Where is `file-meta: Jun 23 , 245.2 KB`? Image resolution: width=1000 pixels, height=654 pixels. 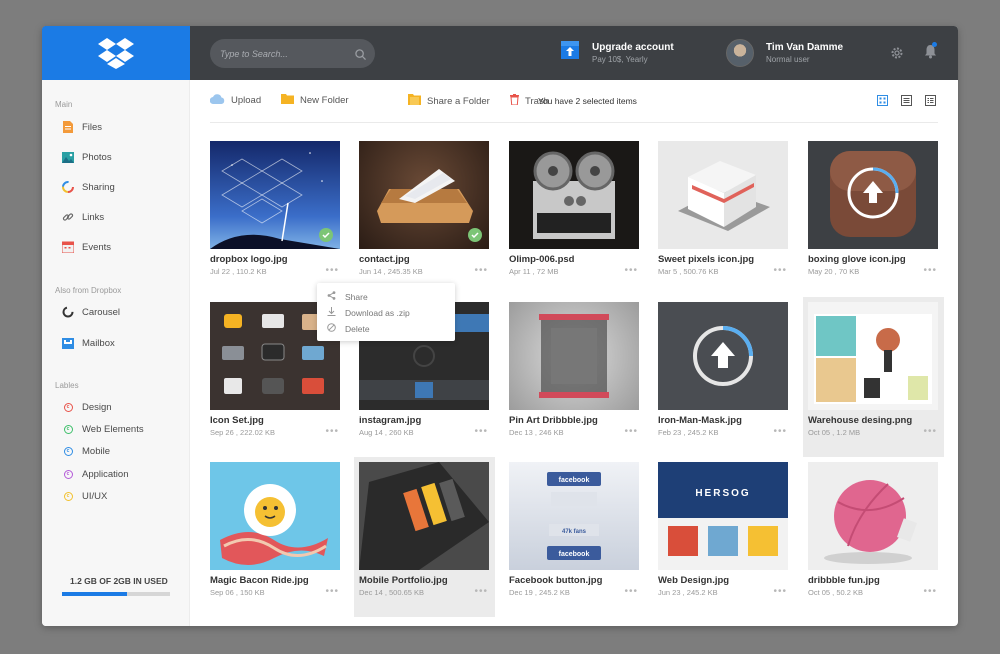 file-meta: Jun 23 , 245.2 KB is located at coordinates (688, 592).